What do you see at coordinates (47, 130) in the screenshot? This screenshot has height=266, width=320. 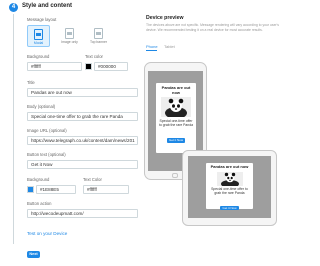 I see `image-url-label: Image URL (optional)` at bounding box center [47, 130].